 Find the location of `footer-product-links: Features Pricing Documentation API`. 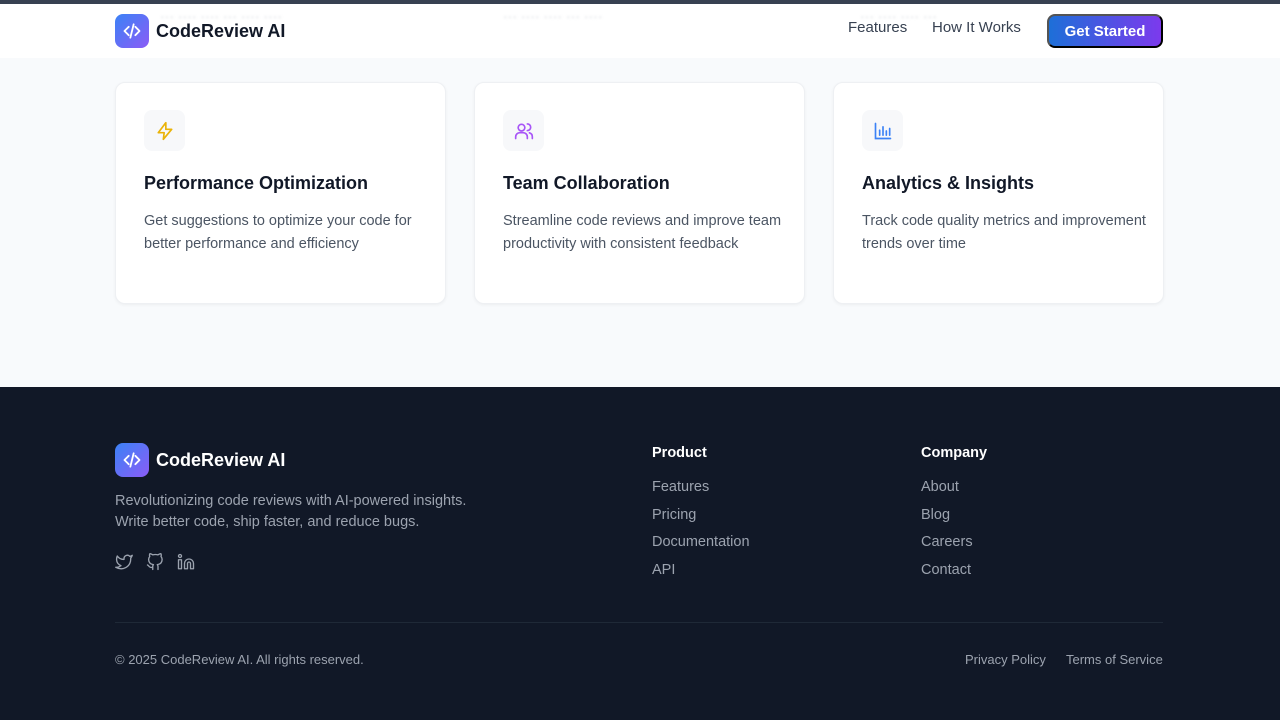

footer-product-links: Features Pricing Documentation API is located at coordinates (701, 533).